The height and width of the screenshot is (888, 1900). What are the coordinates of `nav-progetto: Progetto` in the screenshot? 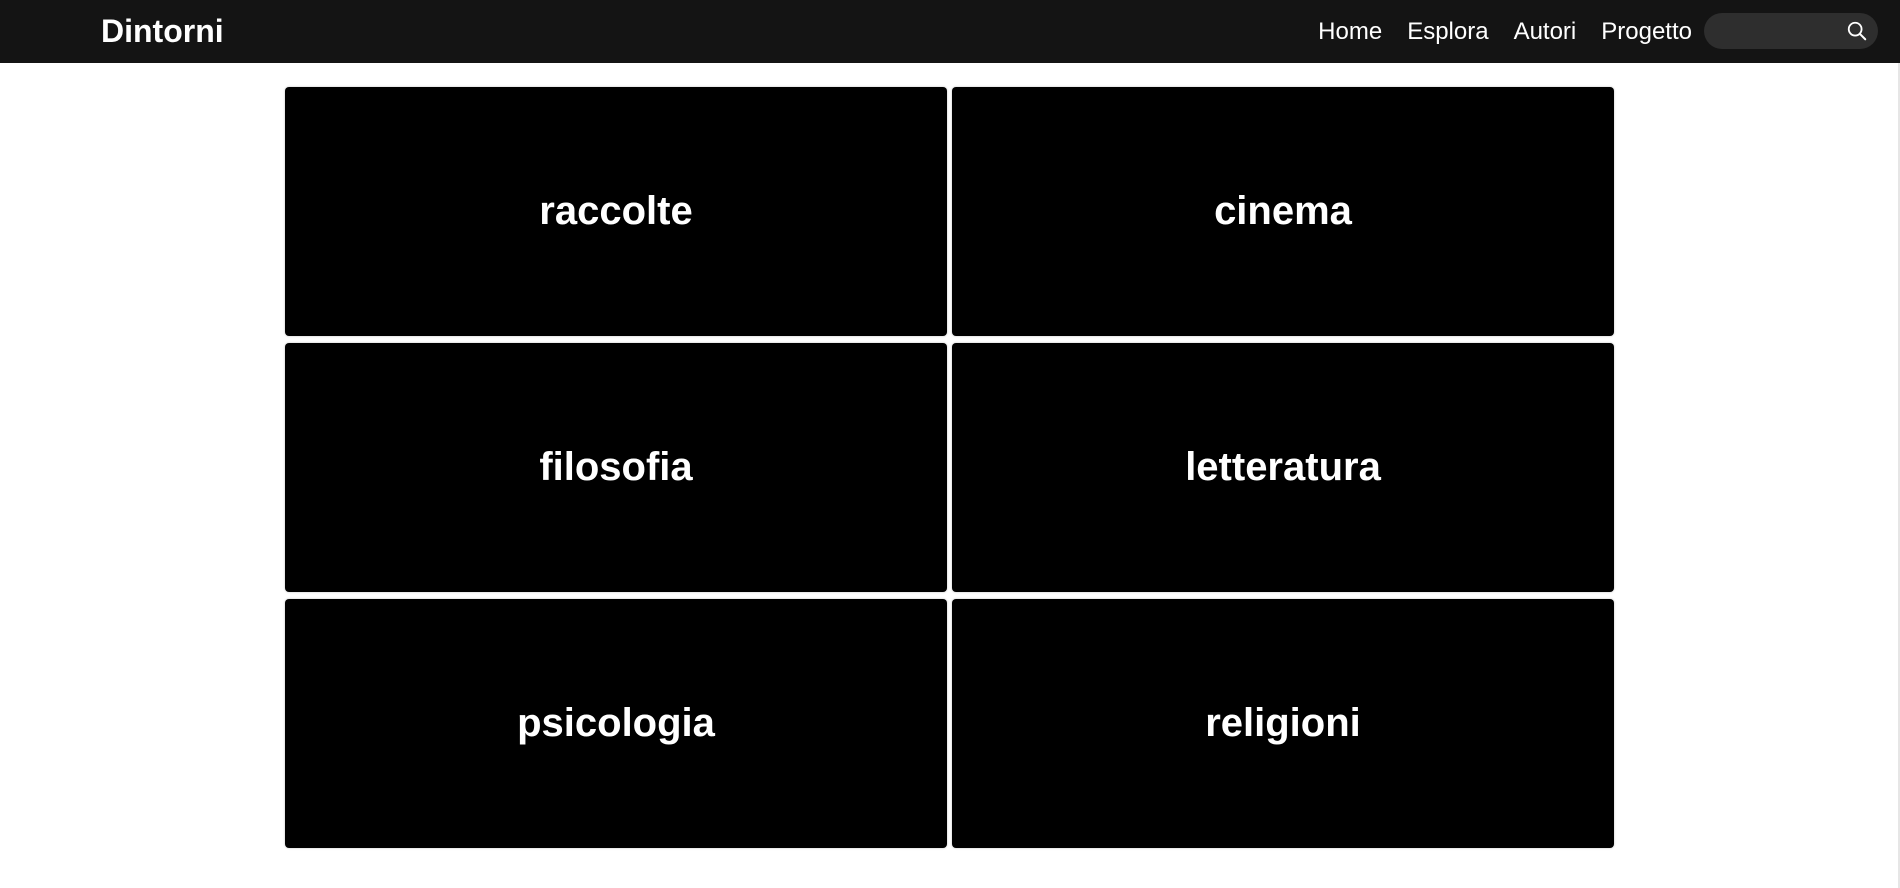 It's located at (1646, 32).